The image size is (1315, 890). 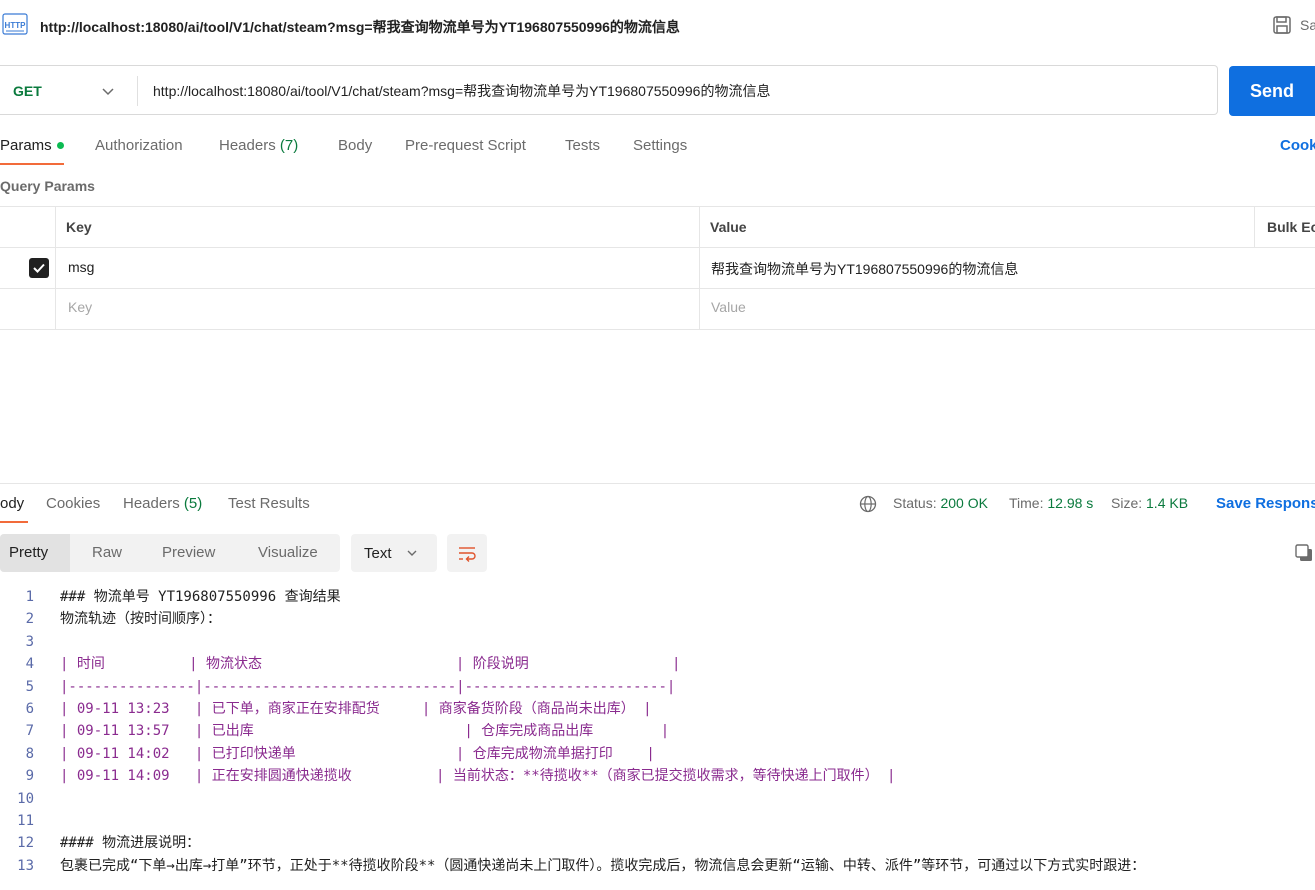 What do you see at coordinates (29, 776) in the screenshot?
I see `line-number: 9` at bounding box center [29, 776].